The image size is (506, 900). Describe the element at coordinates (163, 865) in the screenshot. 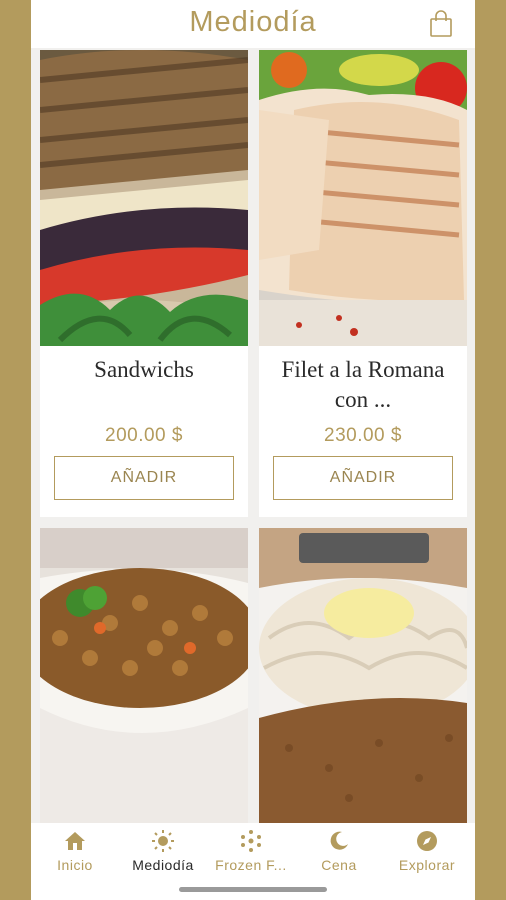

I see `tab-label: Mediodía` at that location.